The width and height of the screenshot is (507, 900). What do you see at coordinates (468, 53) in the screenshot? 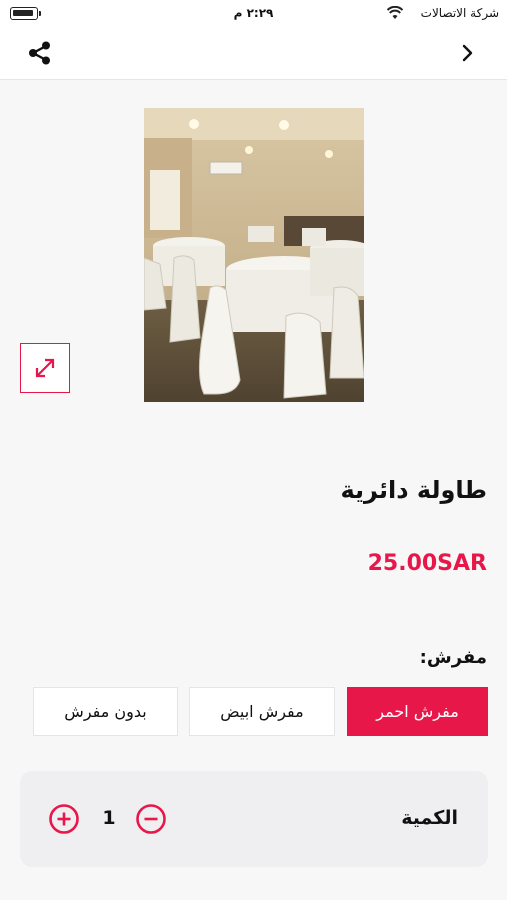
I see `chevron-right-icon` at bounding box center [468, 53].